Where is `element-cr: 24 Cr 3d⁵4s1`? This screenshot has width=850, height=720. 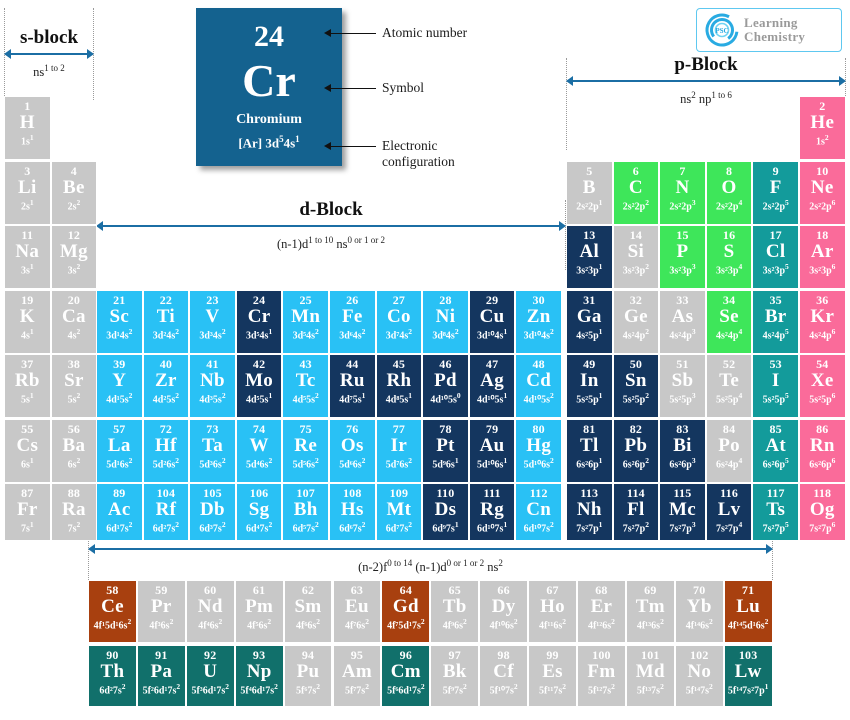 element-cr: 24 Cr 3d⁵4s1 is located at coordinates (259, 321).